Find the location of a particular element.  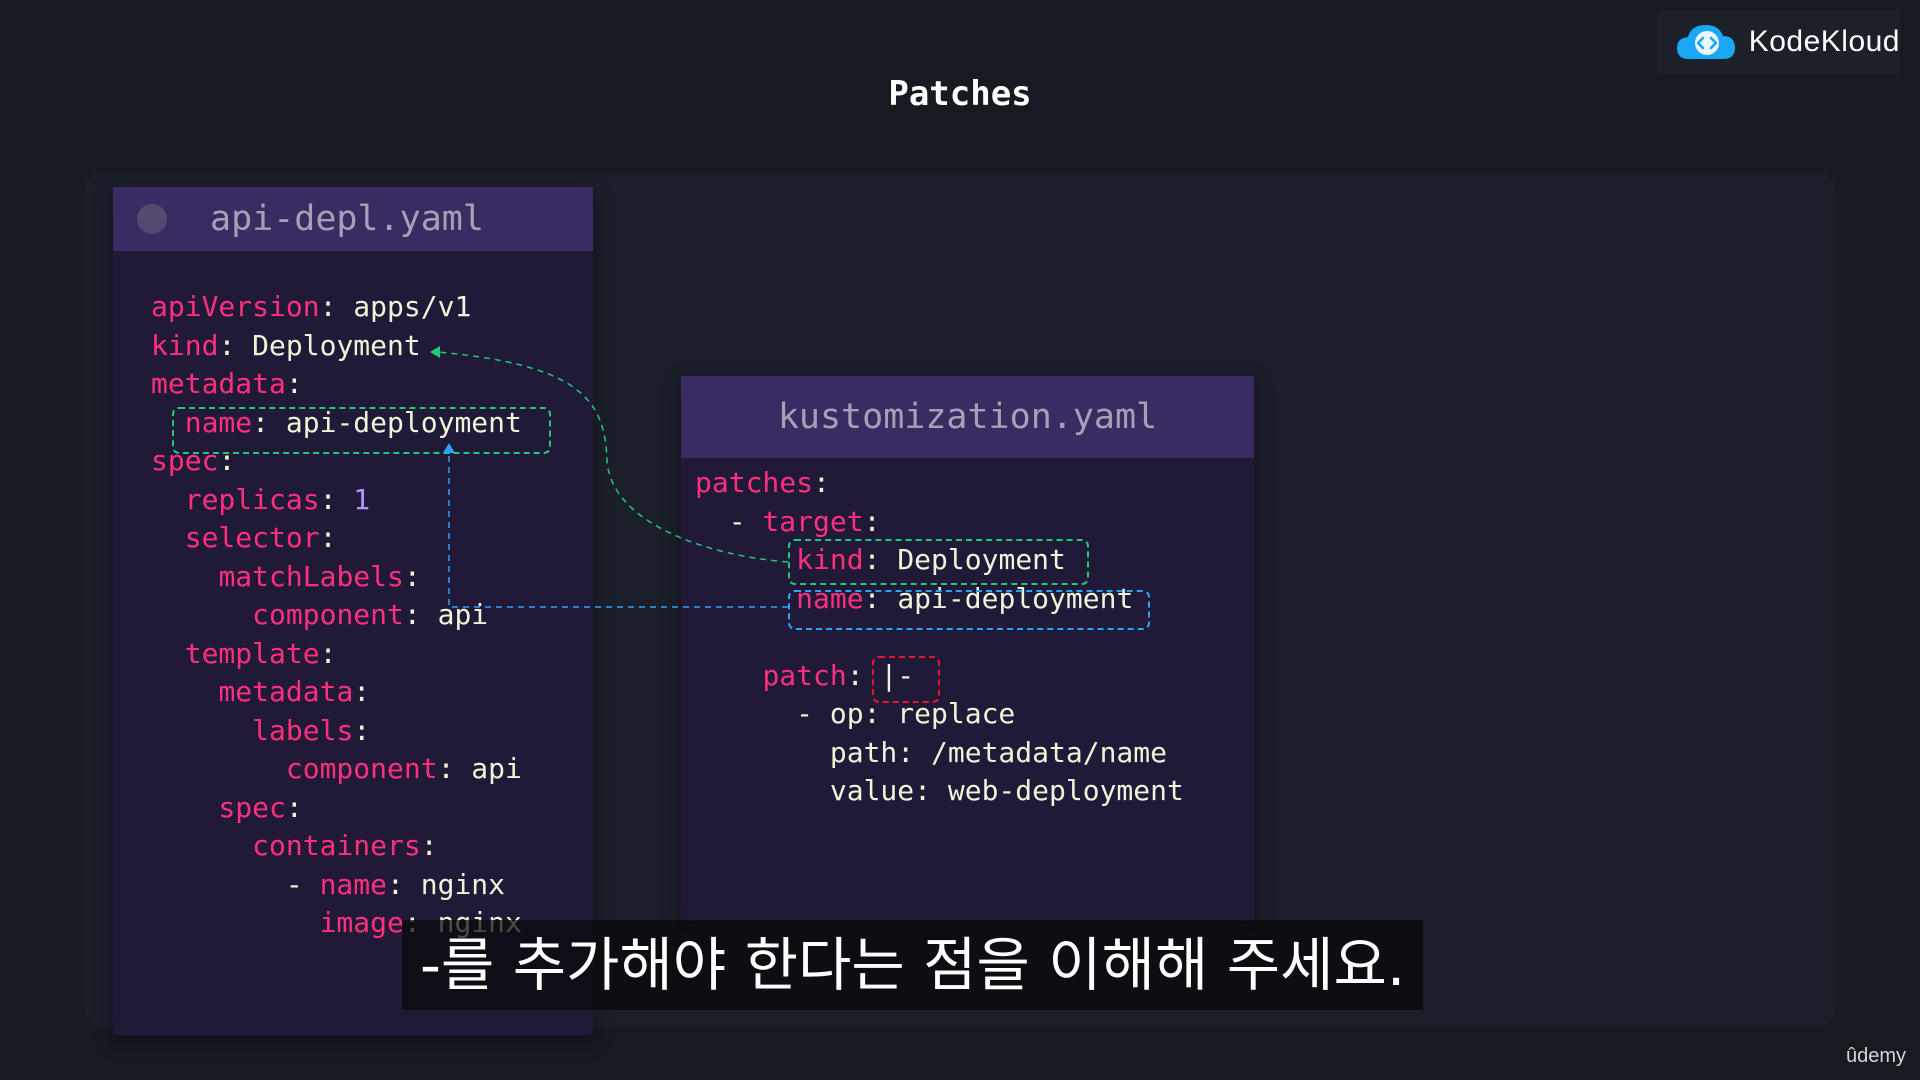

editor-header: api-depl.yaml is located at coordinates (353, 219).